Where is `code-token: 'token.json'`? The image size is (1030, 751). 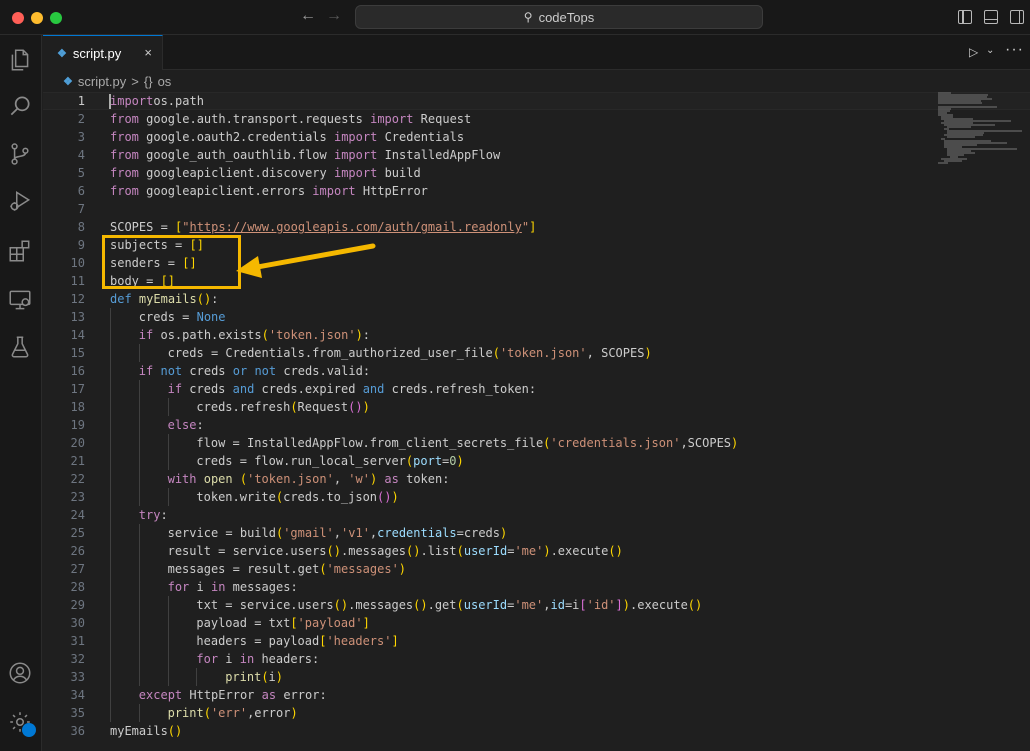
code-token: 'token.json' is located at coordinates (543, 353).